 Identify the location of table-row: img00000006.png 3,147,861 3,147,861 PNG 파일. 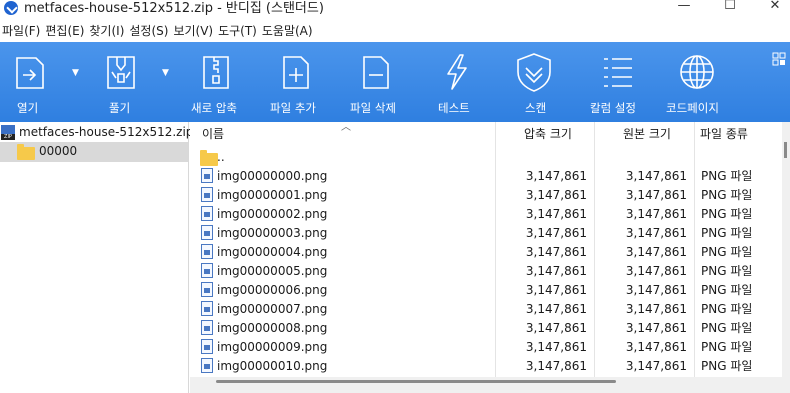
(486, 290).